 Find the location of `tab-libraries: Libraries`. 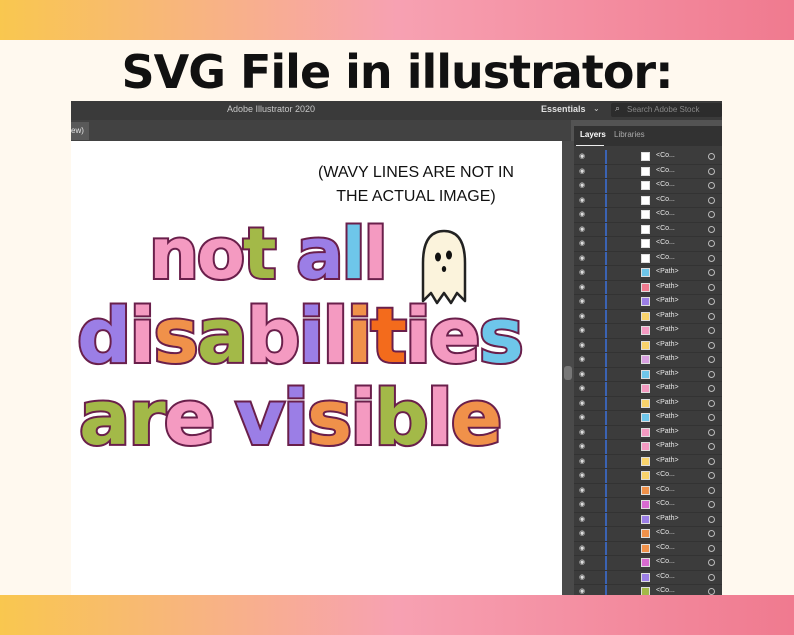

tab-libraries: Libraries is located at coordinates (629, 134).